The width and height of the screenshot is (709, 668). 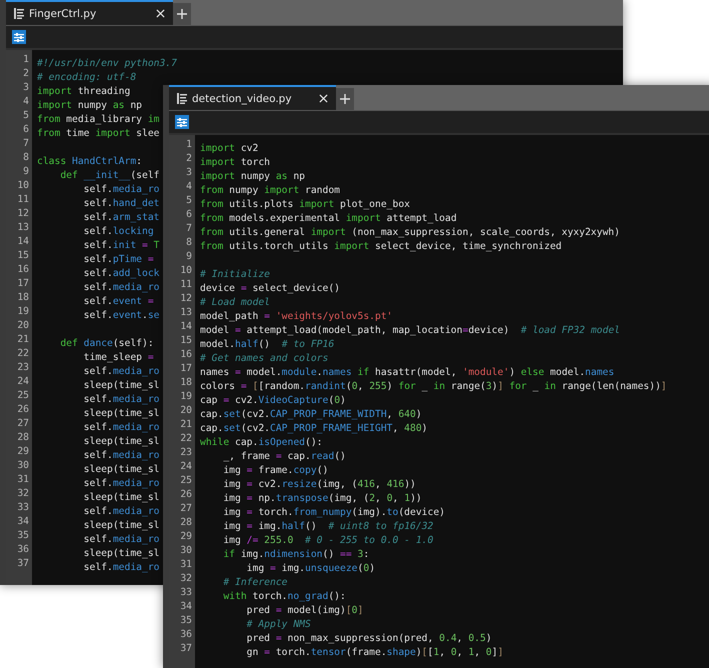 What do you see at coordinates (89, 162) in the screenshot?
I see `code-line: class HandCtrlArm:` at bounding box center [89, 162].